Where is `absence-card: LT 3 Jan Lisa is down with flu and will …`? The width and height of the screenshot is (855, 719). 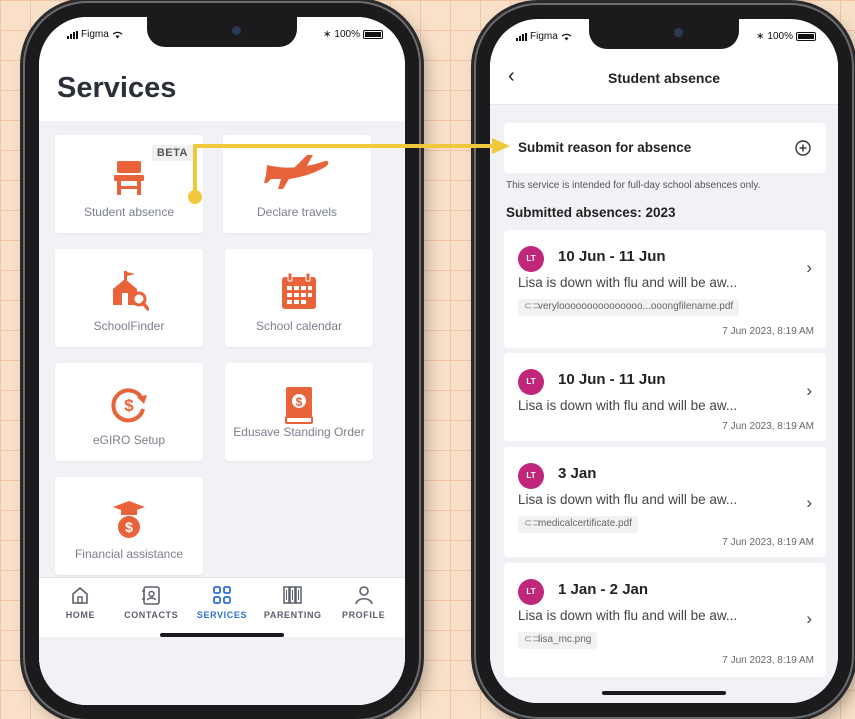 absence-card: LT 3 Jan Lisa is down with flu and will … is located at coordinates (665, 502).